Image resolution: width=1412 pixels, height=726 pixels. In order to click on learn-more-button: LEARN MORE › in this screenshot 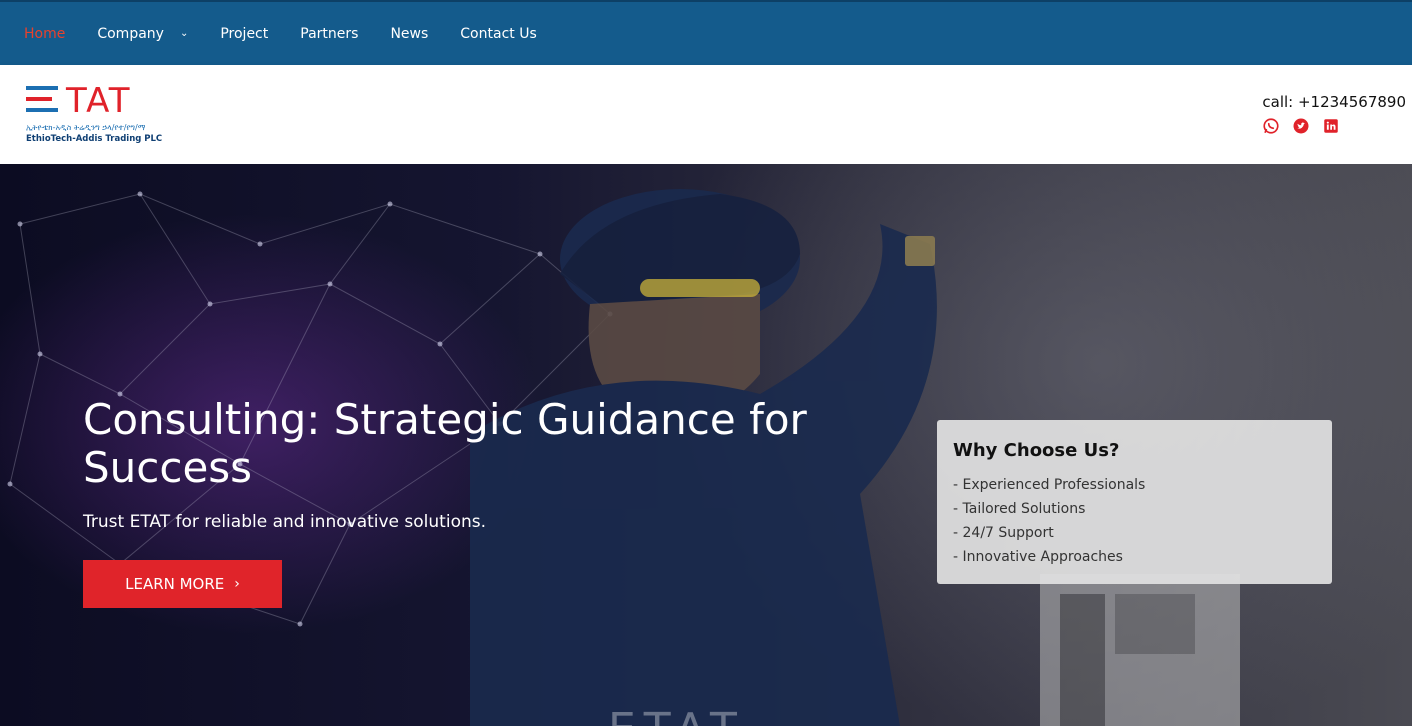, I will do `click(182, 584)`.